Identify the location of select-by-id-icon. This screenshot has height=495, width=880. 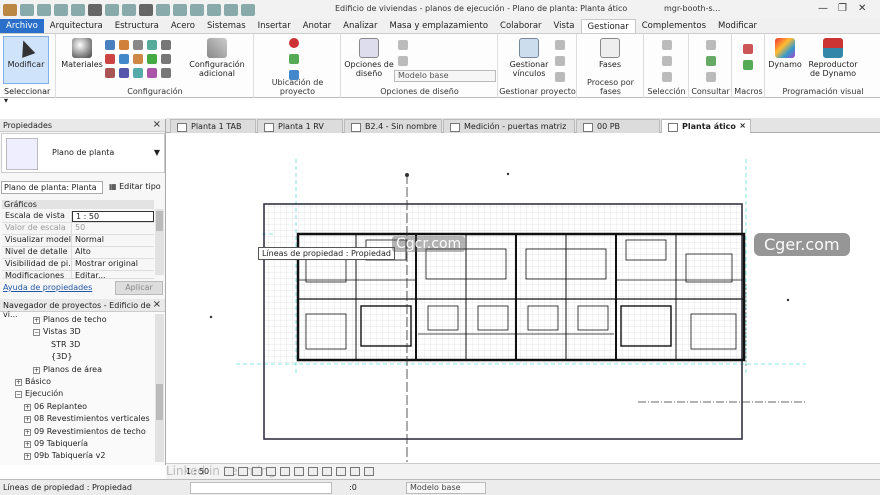
(711, 77).